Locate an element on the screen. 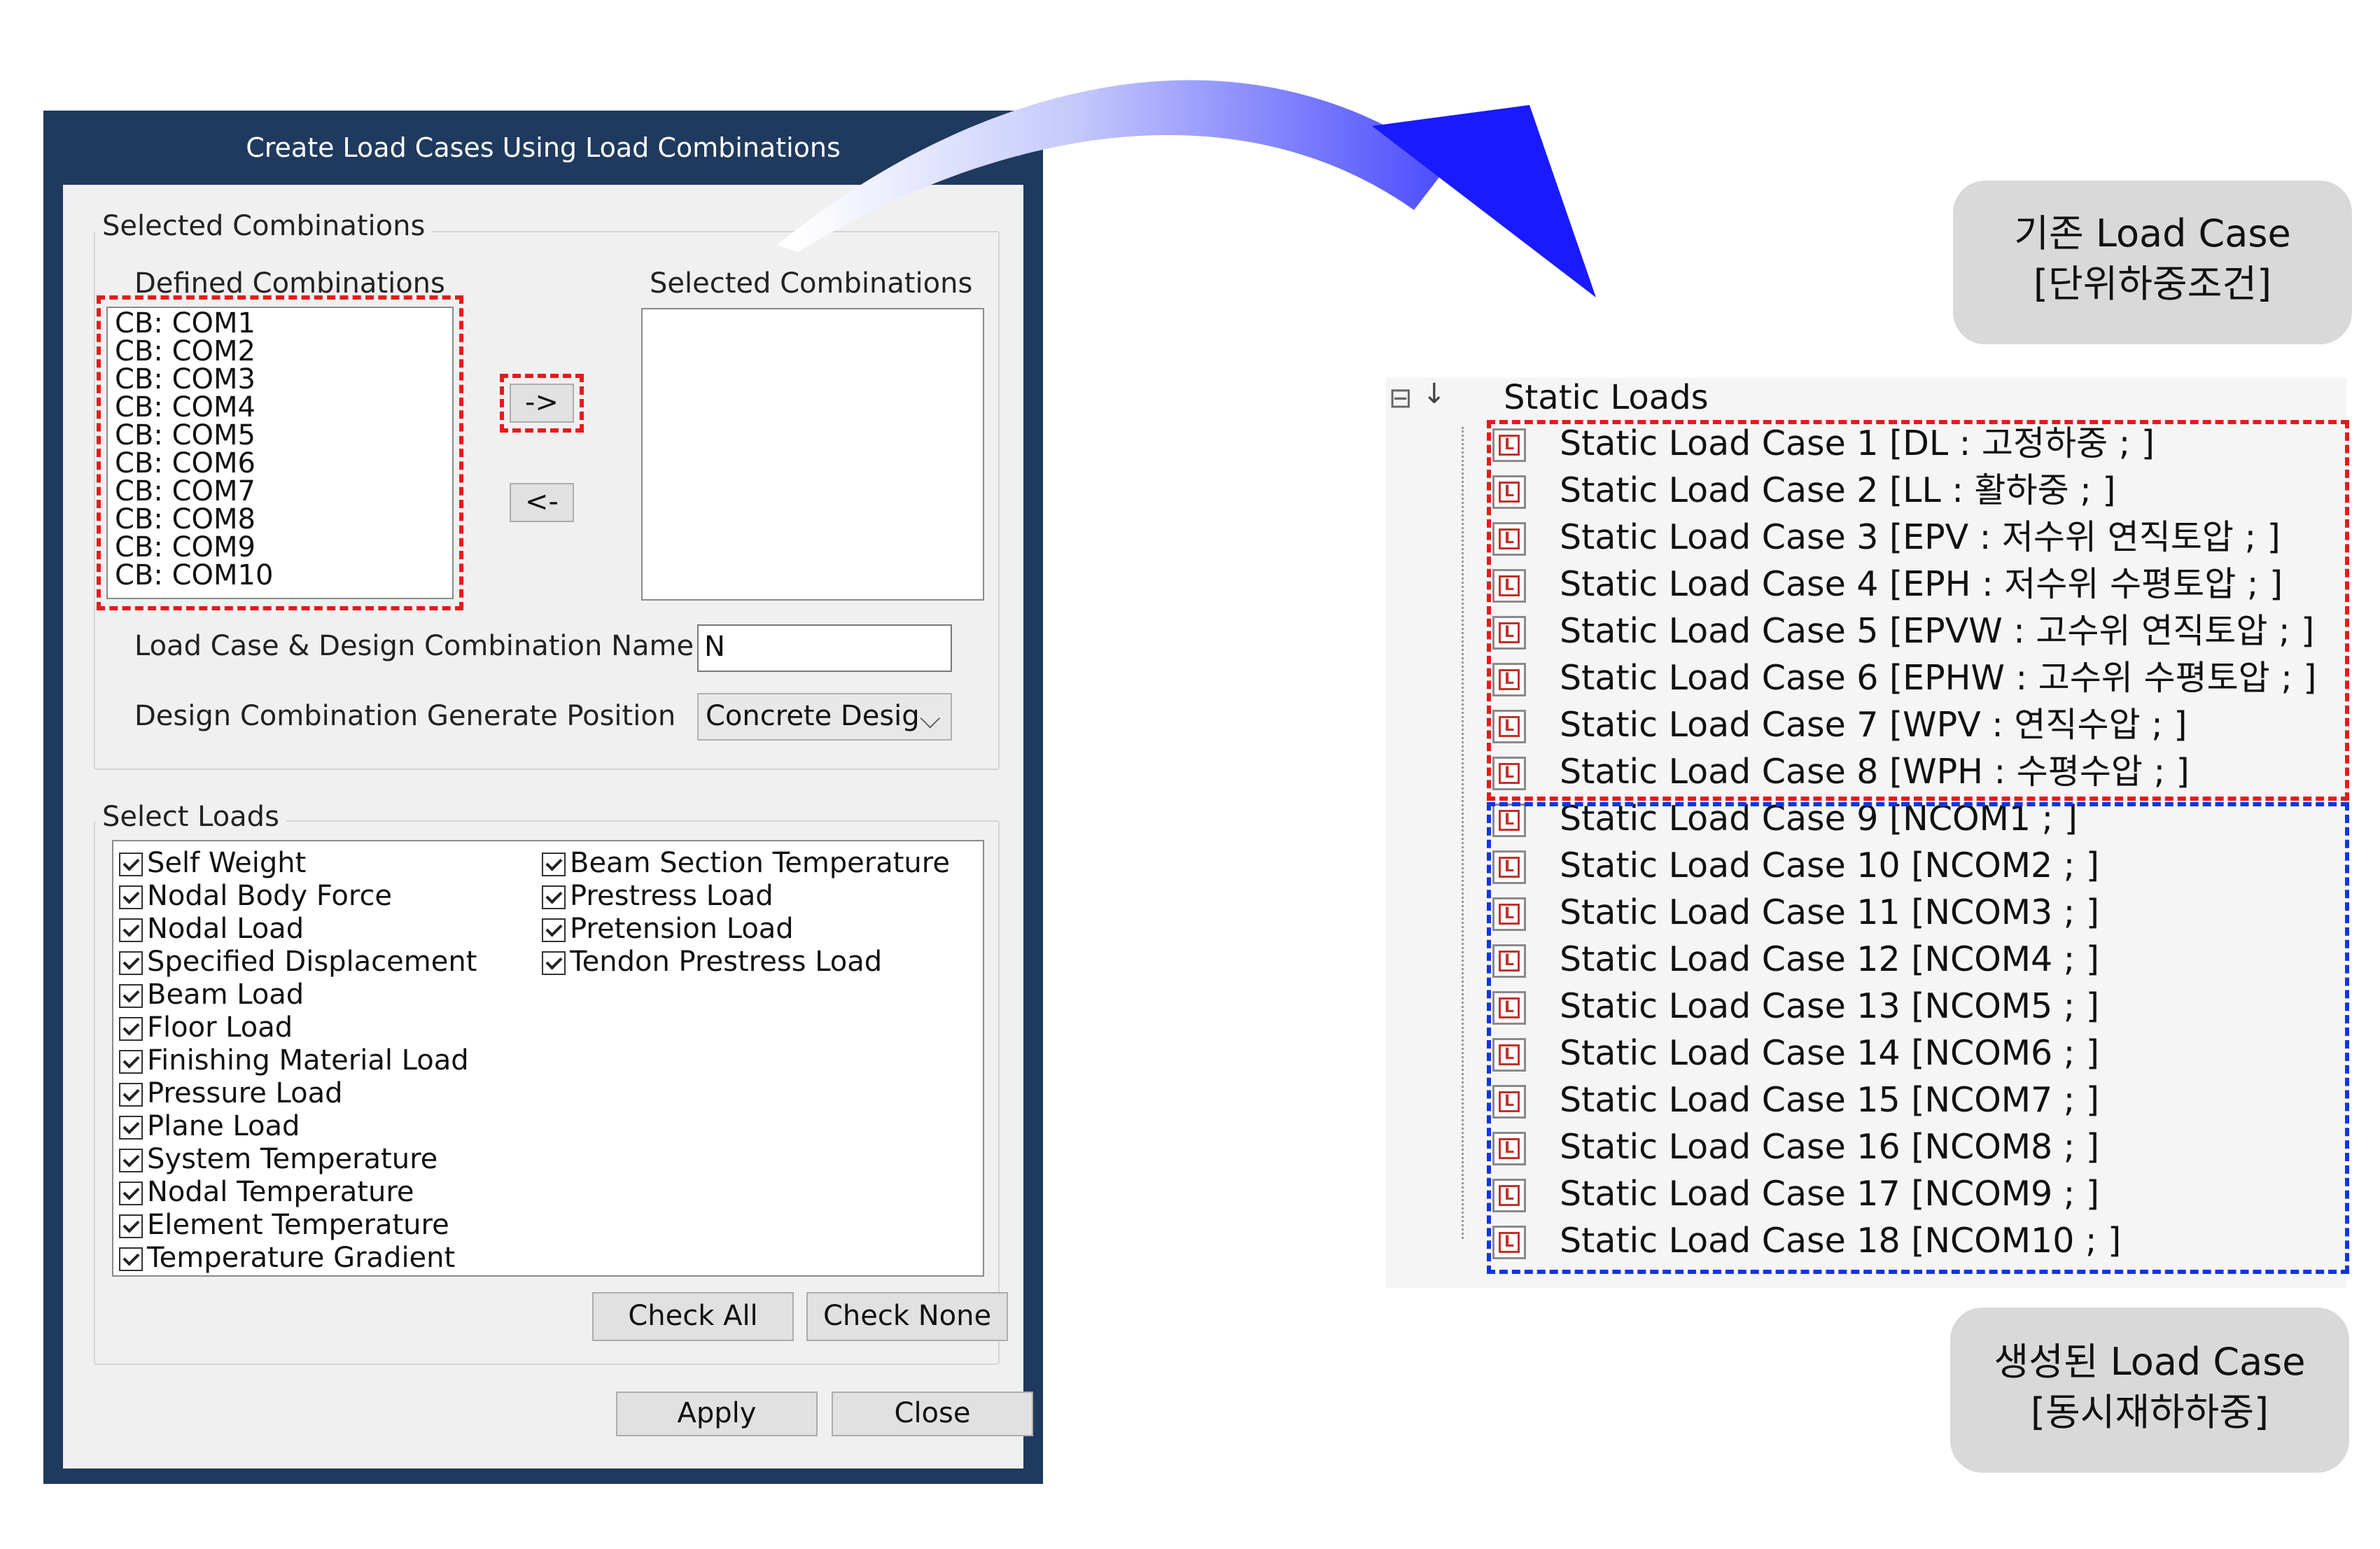 The height and width of the screenshot is (1549, 2380). load-checkbox-label: Specified Displacement is located at coordinates (312, 962).